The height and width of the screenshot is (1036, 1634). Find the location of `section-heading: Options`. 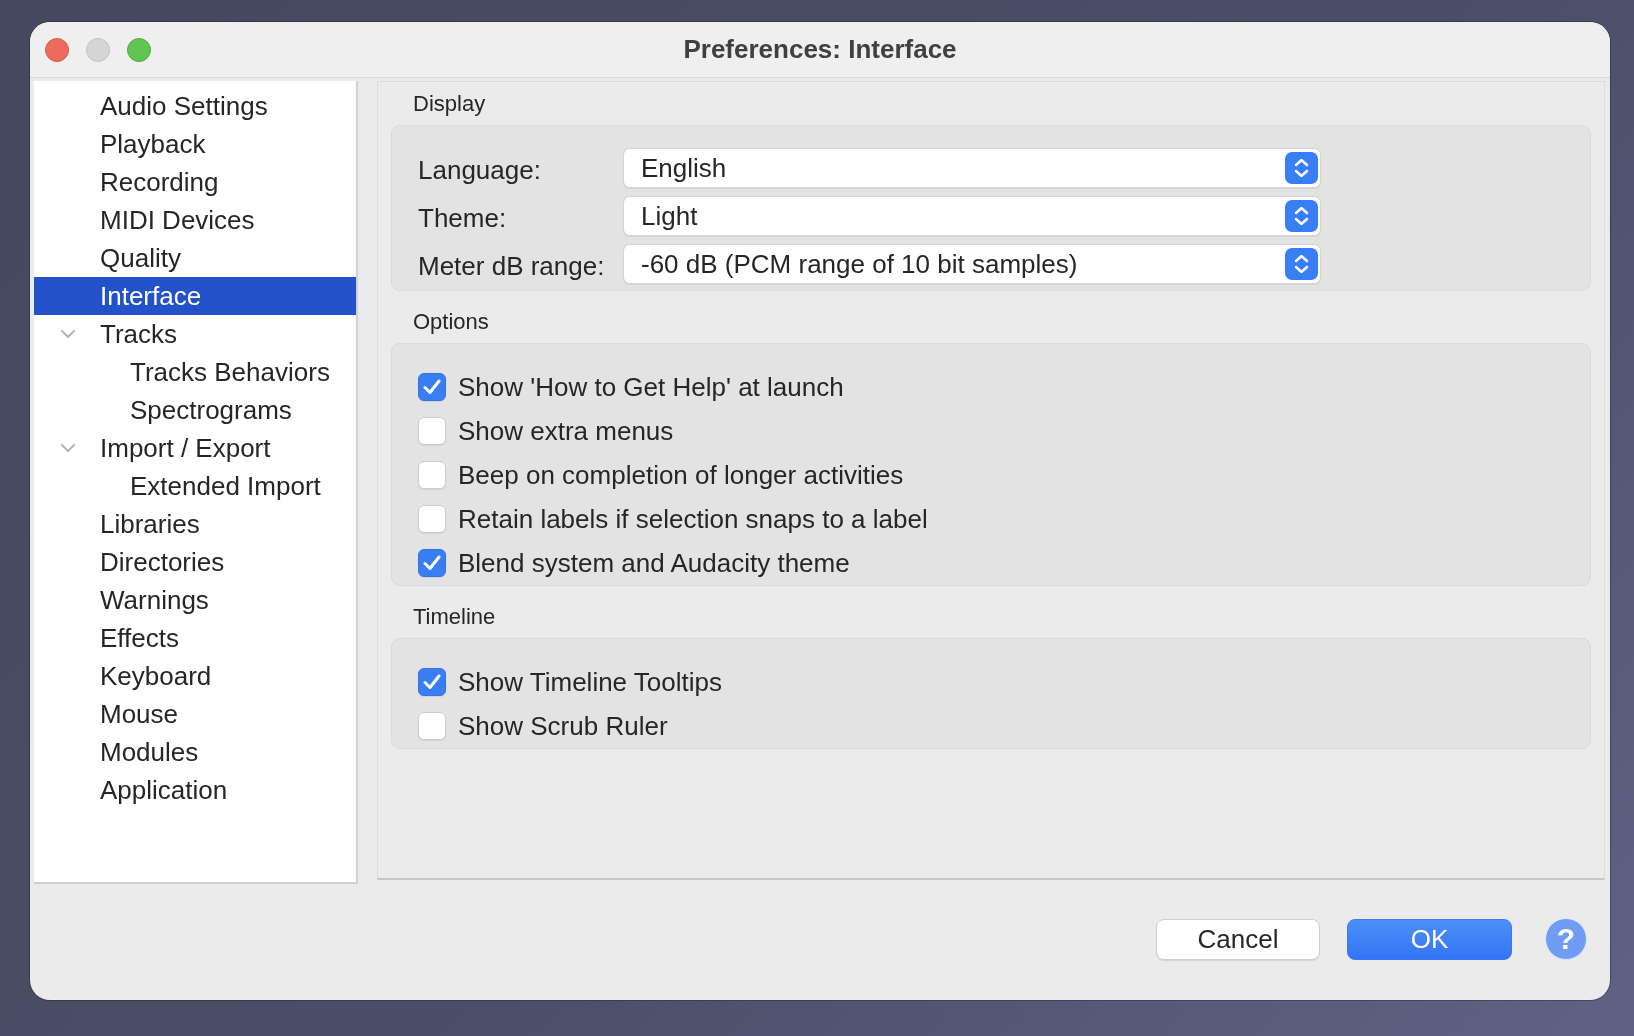

section-heading: Options is located at coordinates (451, 322).